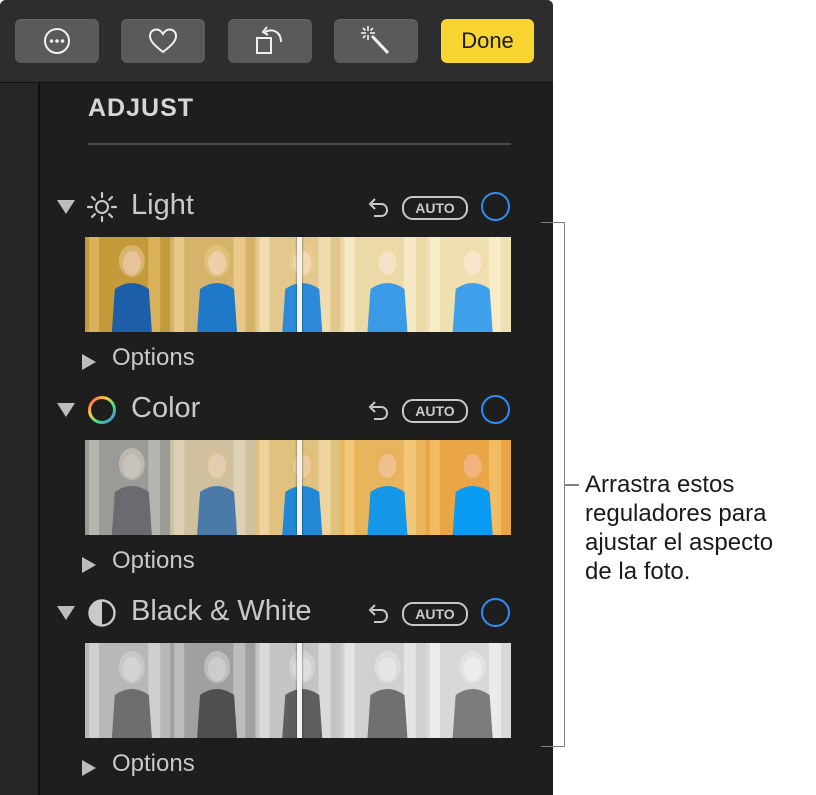  What do you see at coordinates (572, 485) in the screenshot?
I see `callout-leader` at bounding box center [572, 485].